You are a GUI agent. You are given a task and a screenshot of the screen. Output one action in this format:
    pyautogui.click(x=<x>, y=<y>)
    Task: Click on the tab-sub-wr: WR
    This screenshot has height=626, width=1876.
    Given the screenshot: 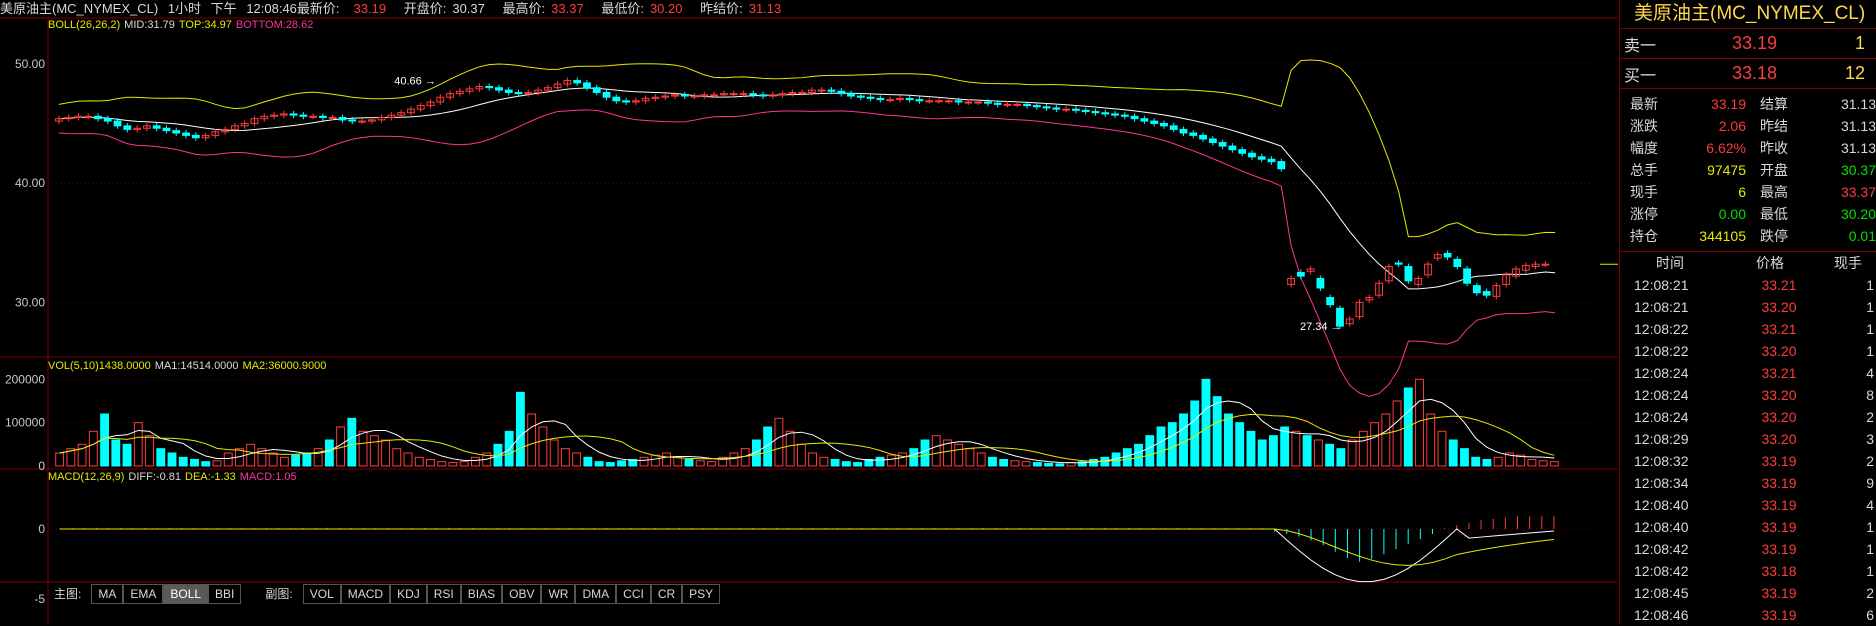 What is the action you would take?
    pyautogui.click(x=558, y=594)
    